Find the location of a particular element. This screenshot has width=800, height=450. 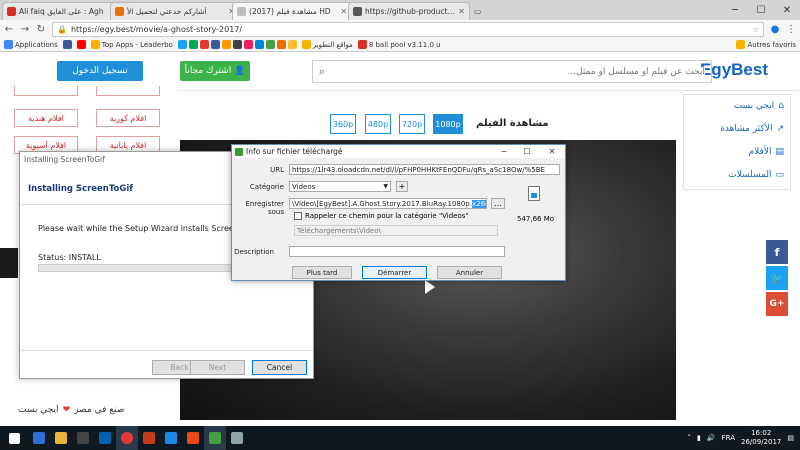

search-input is located at coordinates (518, 71).